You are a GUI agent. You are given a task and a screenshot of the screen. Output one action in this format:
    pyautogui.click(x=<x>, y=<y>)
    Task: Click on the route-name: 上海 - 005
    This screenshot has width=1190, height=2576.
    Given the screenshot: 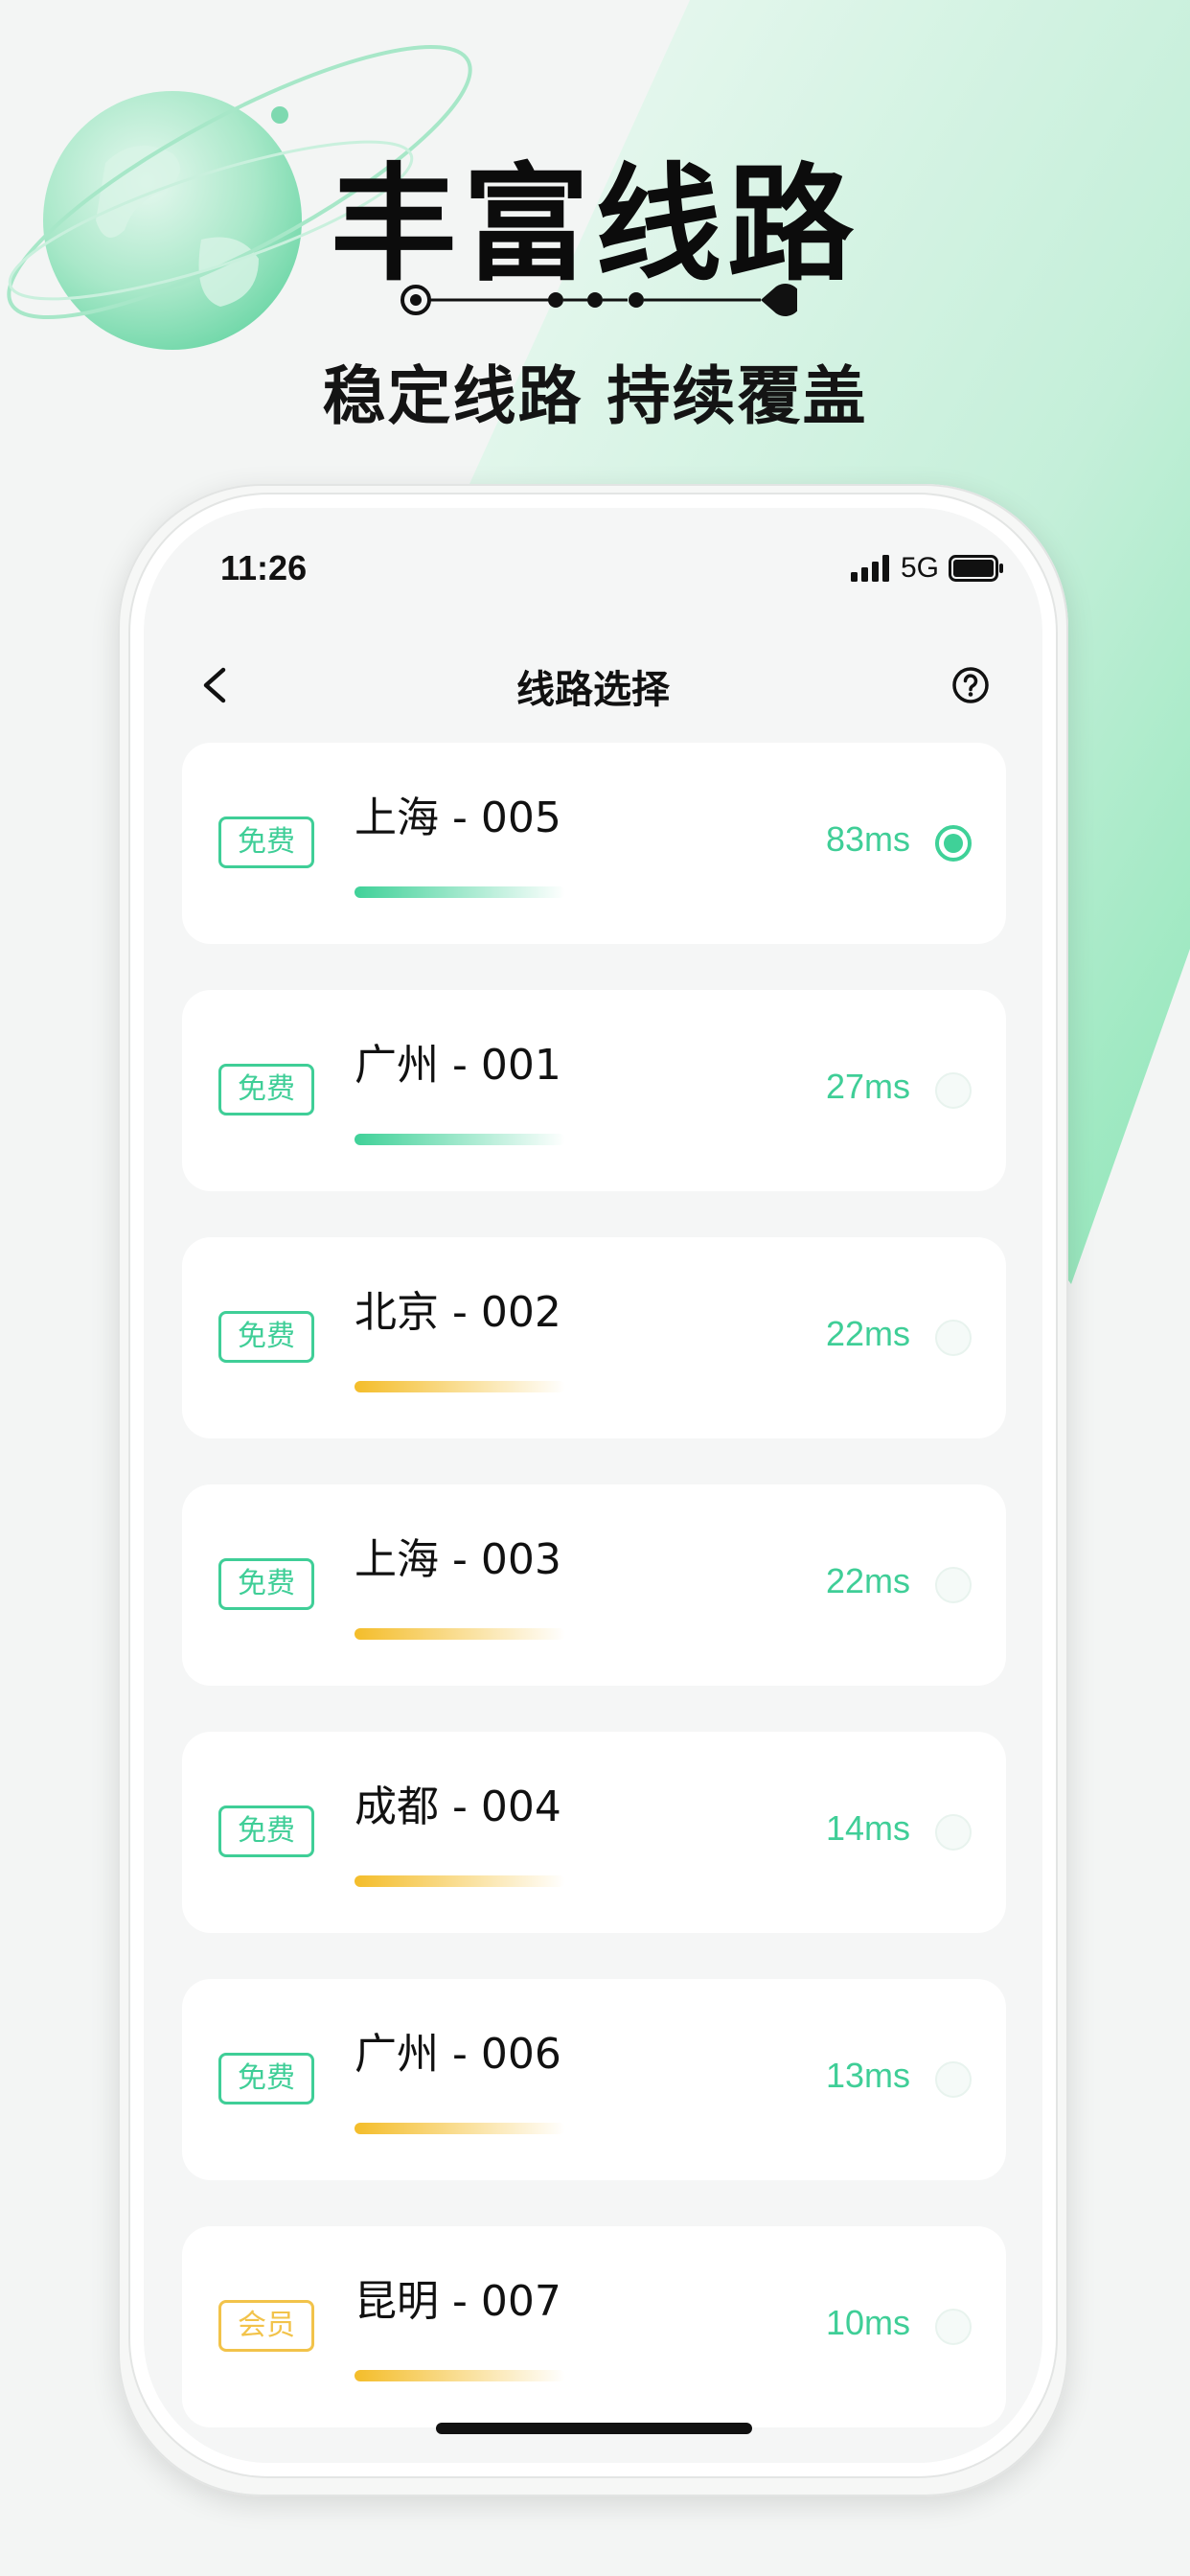 What is the action you would take?
    pyautogui.click(x=458, y=818)
    